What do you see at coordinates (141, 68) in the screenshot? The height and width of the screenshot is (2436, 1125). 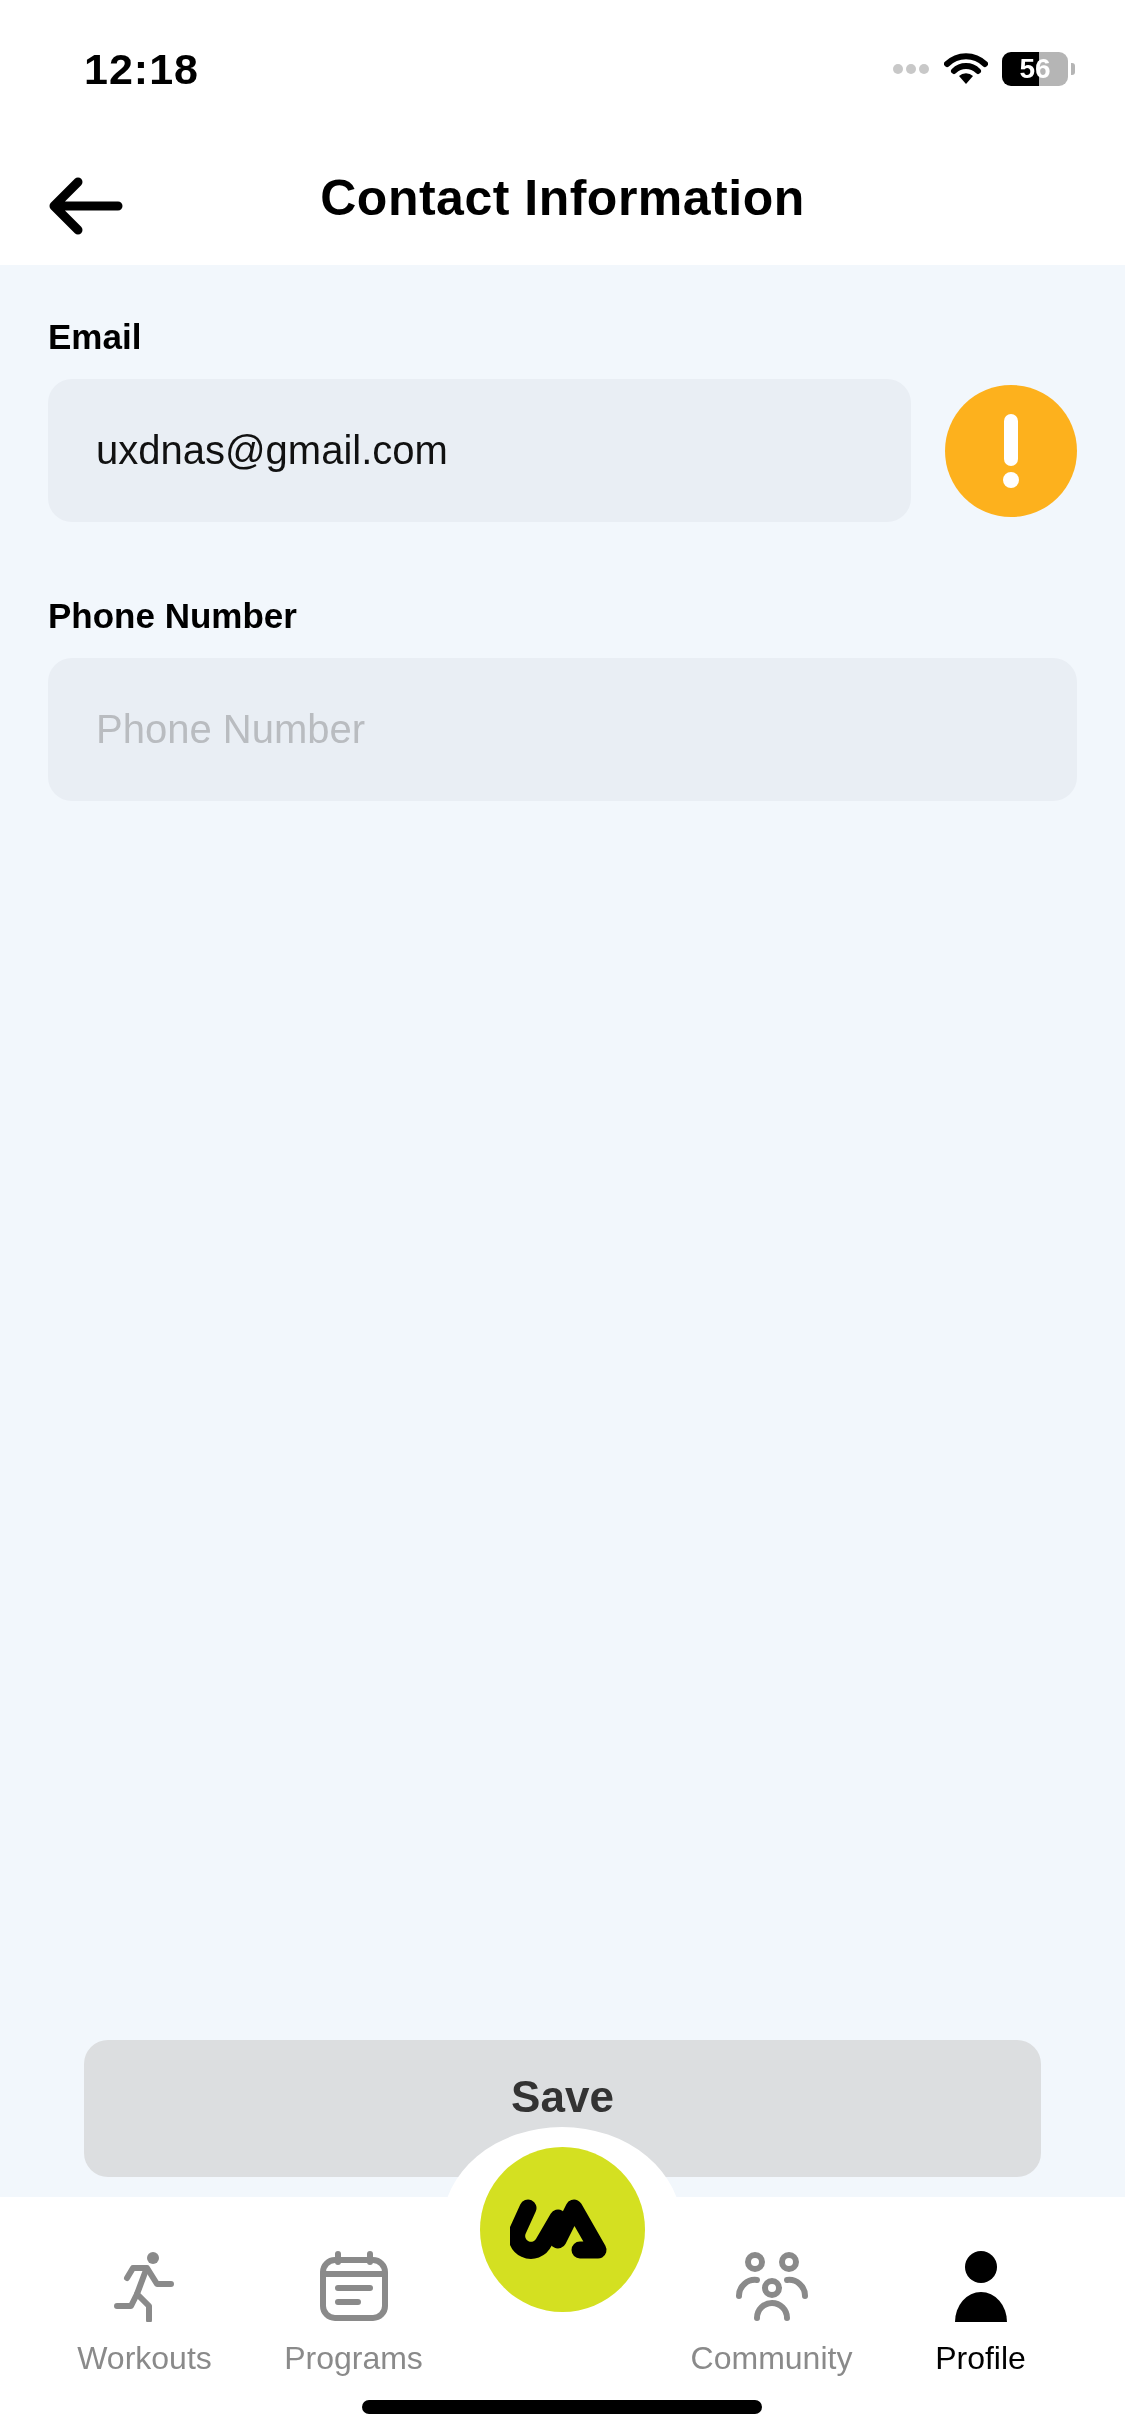 I see `status-time: 12:18` at bounding box center [141, 68].